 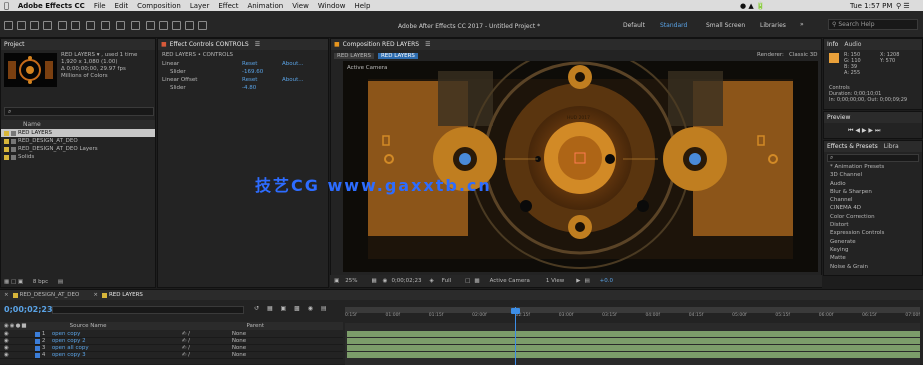 What do you see at coordinates (148, 310) in the screenshot?
I see `timeline-search-input` at bounding box center [148, 310].